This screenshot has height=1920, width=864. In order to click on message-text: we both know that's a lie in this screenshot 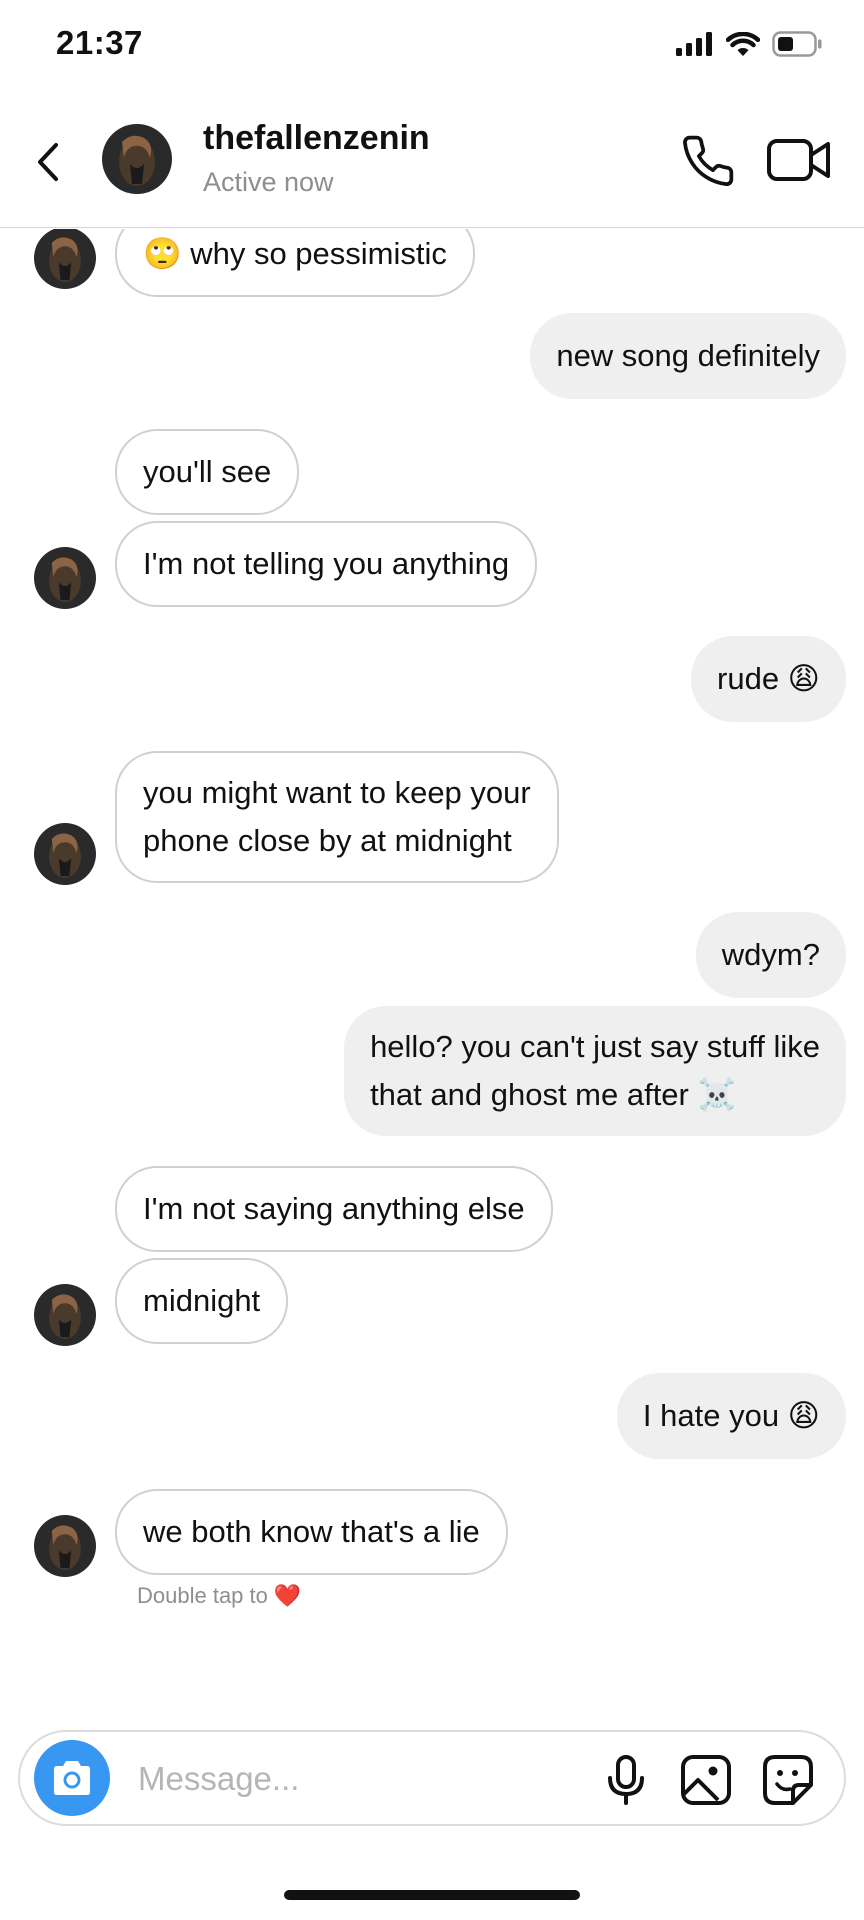, I will do `click(311, 1531)`.